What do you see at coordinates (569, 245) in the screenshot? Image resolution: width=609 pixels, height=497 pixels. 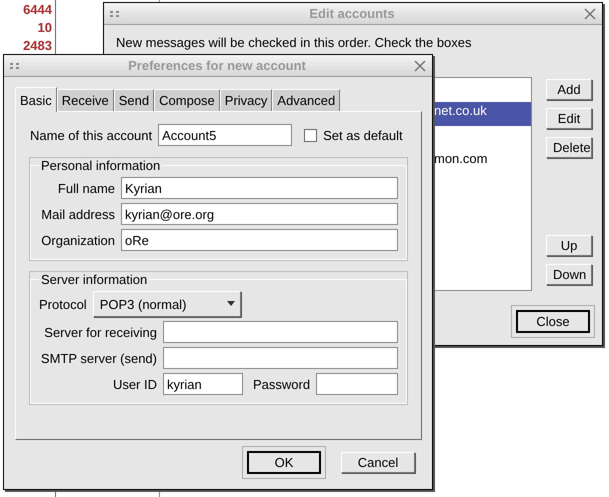 I see `move-button: Up` at bounding box center [569, 245].